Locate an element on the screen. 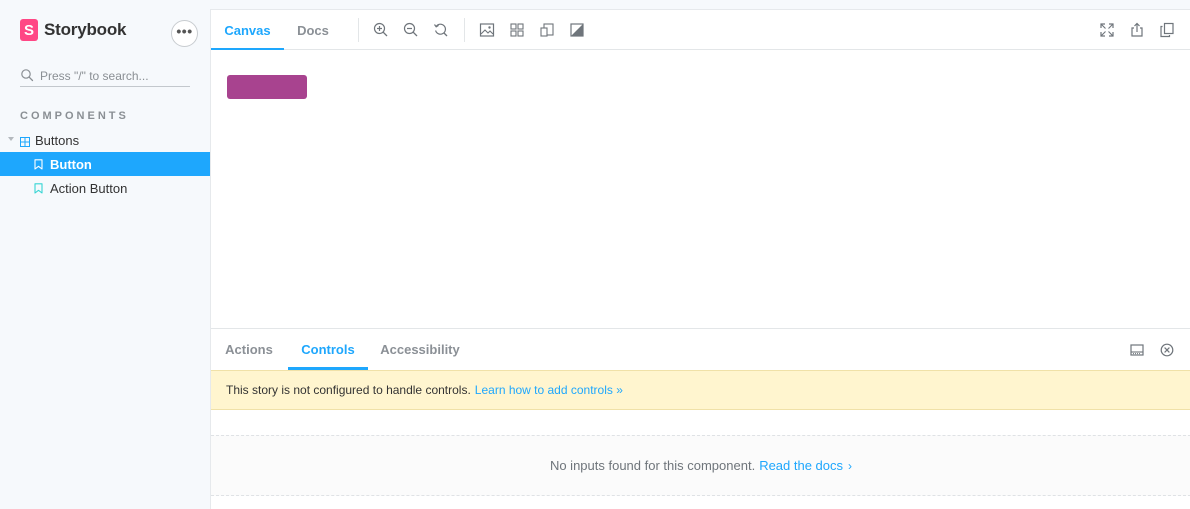 The image size is (1190, 509). addon-tabs: Actions Controls Accessibility is located at coordinates (700, 349).